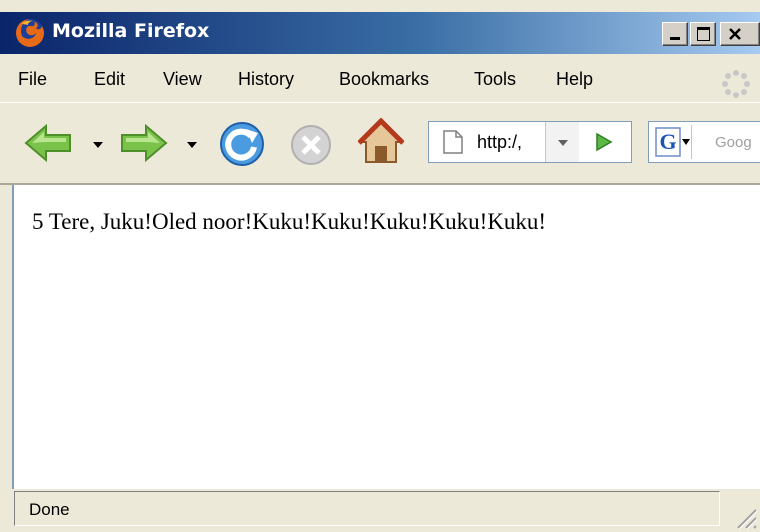 This screenshot has width=760, height=532. I want to click on status-bar: Done, so click(386, 510).